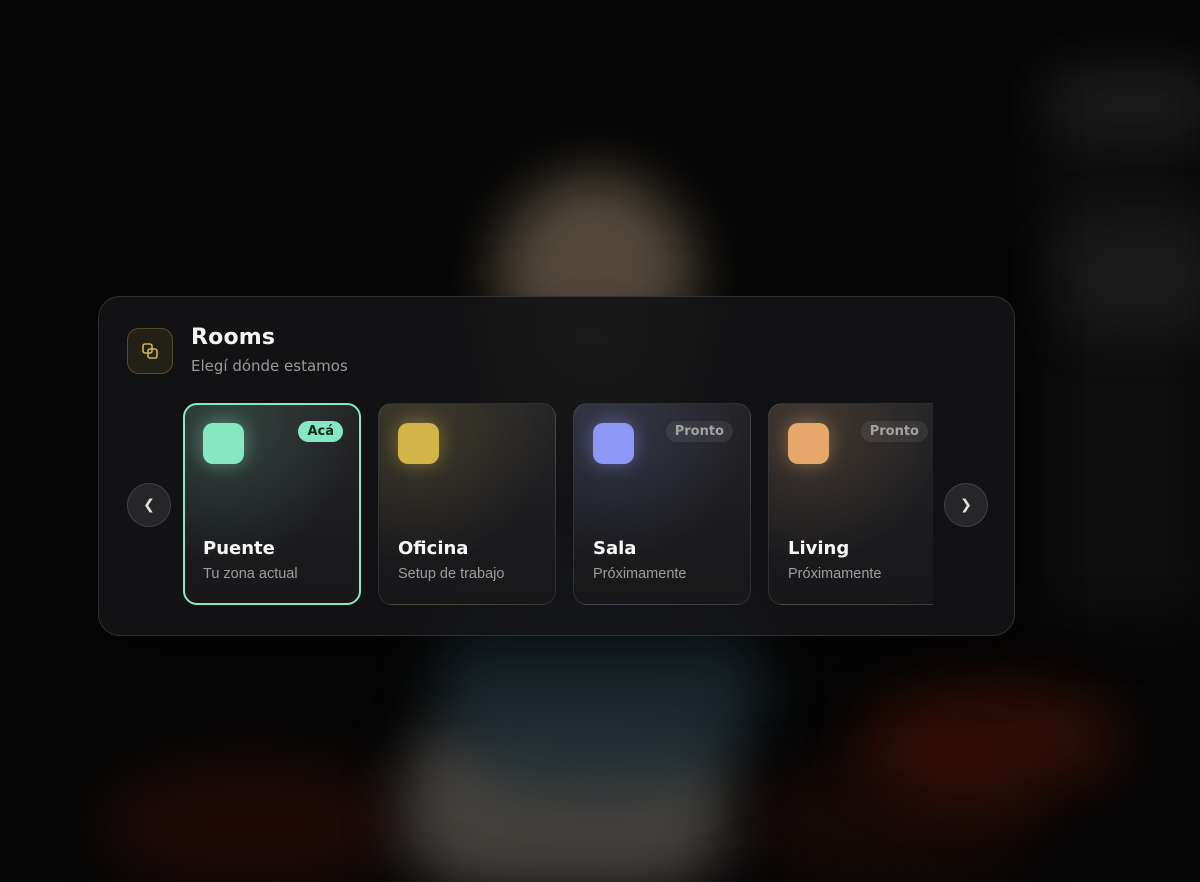 This screenshot has width=1200, height=882. What do you see at coordinates (615, 548) in the screenshot?
I see `room-name: Sala` at bounding box center [615, 548].